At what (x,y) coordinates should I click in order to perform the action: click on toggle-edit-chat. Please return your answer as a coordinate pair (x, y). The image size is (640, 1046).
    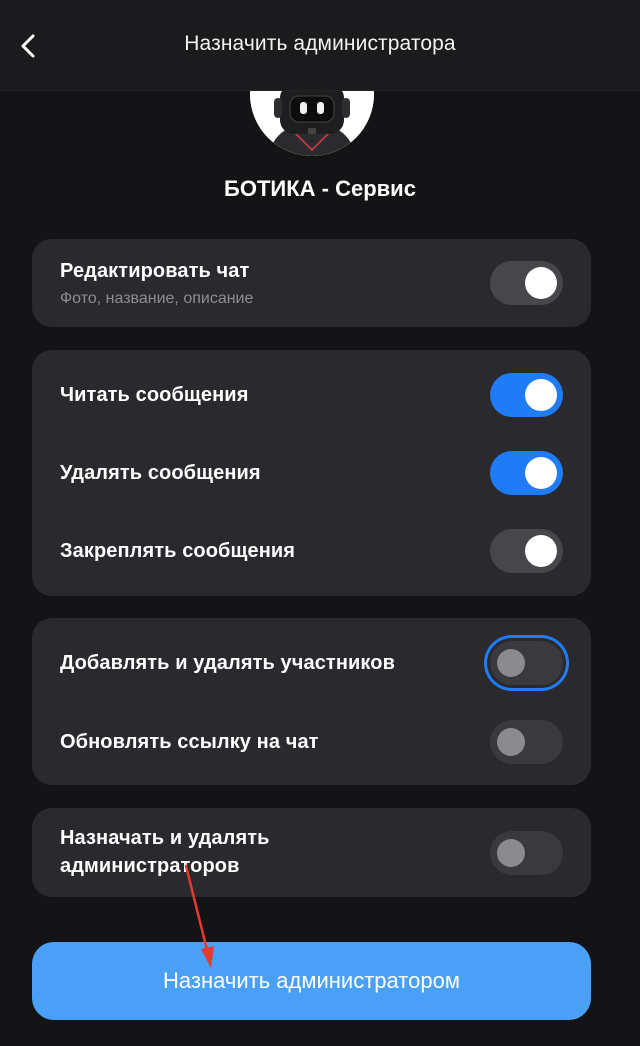
    Looking at the image, I should click on (526, 283).